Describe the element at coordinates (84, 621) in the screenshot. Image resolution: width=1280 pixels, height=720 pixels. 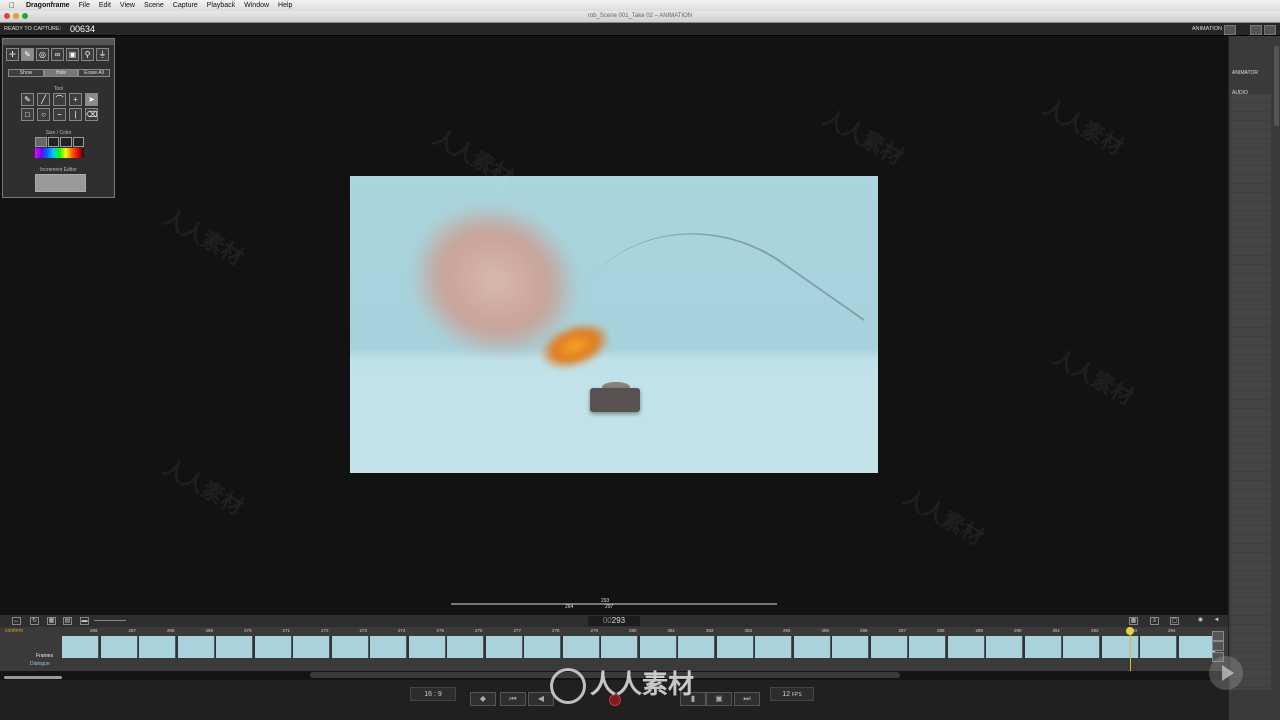
I see `film-icon: ▬` at that location.